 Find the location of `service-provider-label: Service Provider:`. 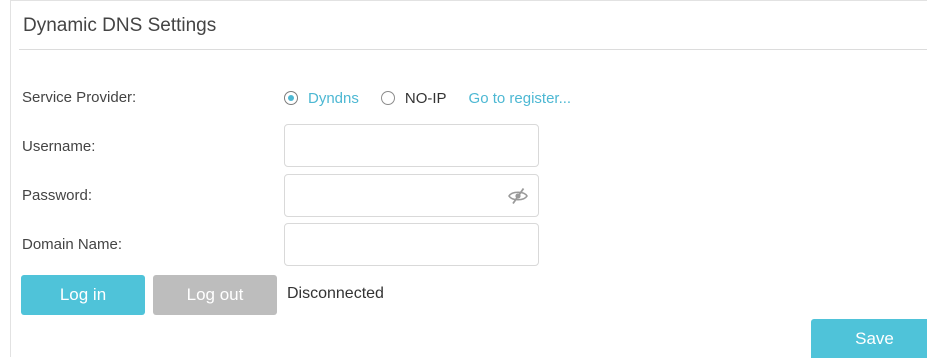

service-provider-label: Service Provider: is located at coordinates (79, 97).